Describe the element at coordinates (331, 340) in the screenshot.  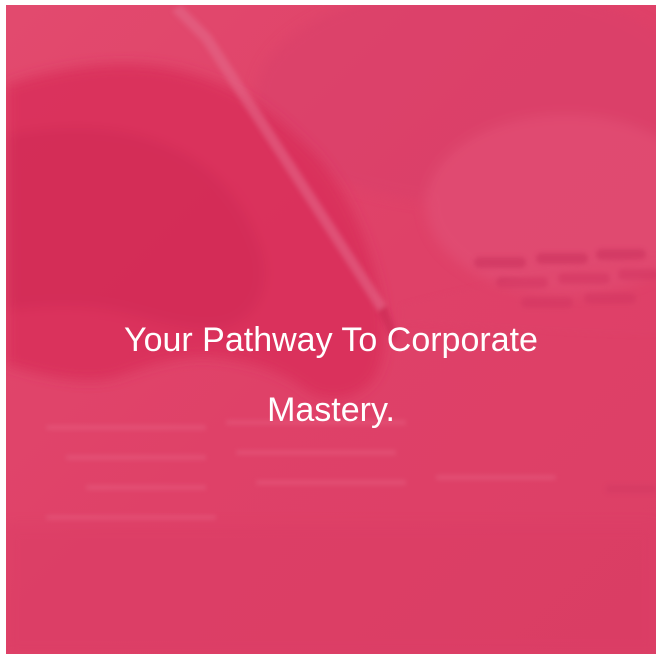
I see `hero-title-line-1: Your Pathway To Corporate` at that location.